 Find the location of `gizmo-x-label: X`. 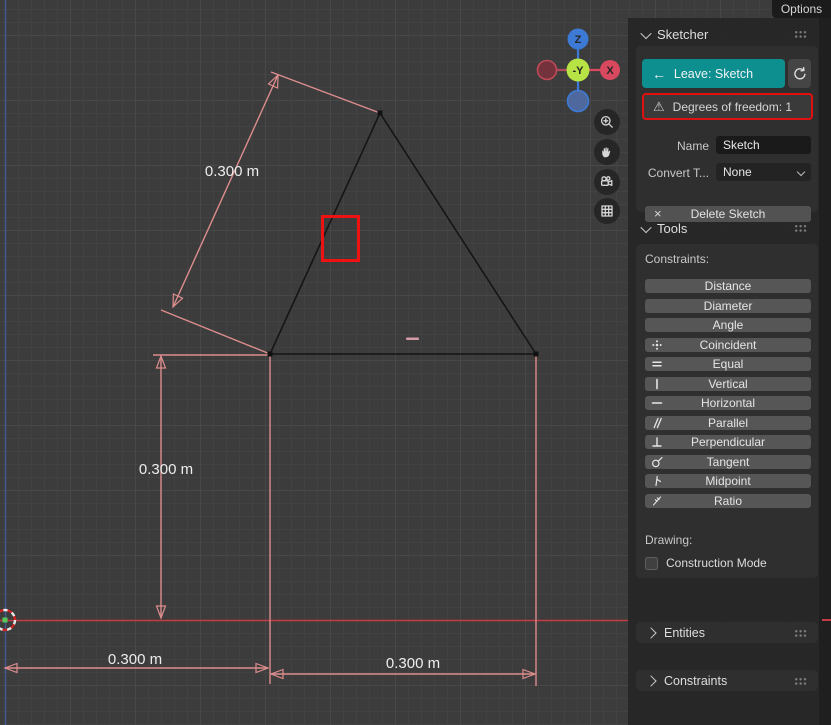

gizmo-x-label: X is located at coordinates (610, 71).